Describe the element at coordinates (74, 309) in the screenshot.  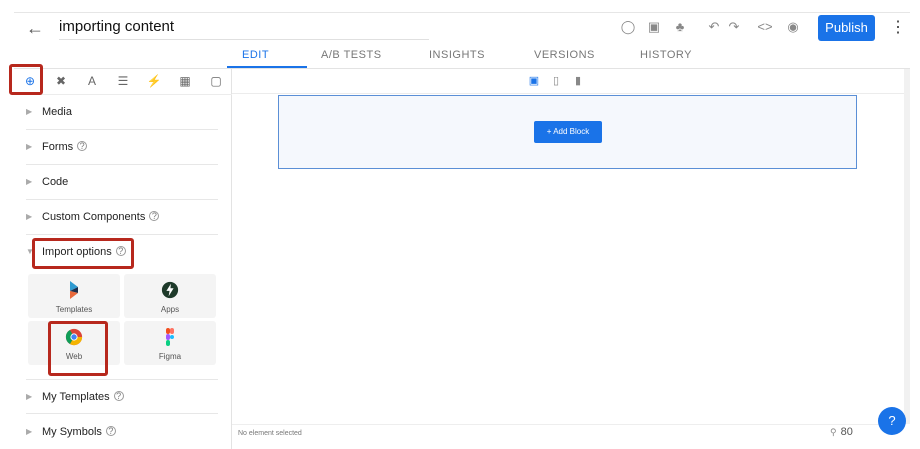
I see `tile-label: Templates` at that location.